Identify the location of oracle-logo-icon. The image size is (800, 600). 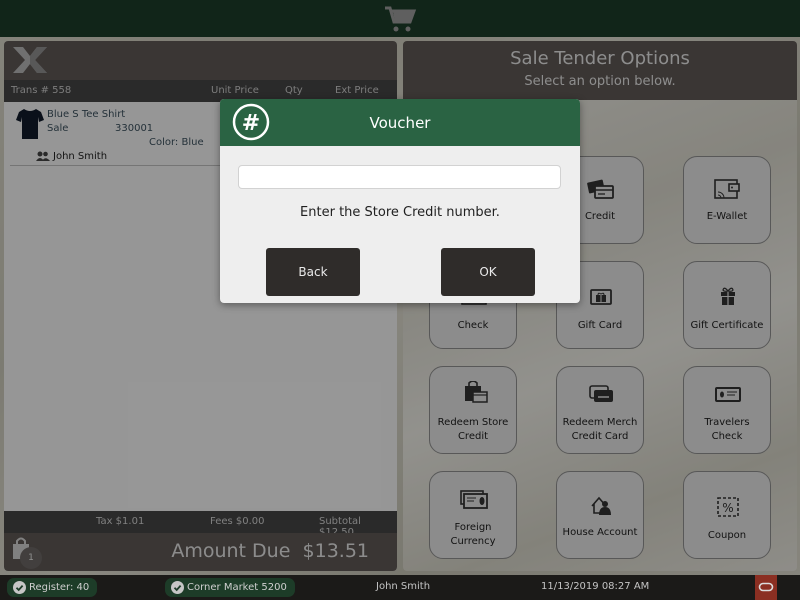
(766, 587).